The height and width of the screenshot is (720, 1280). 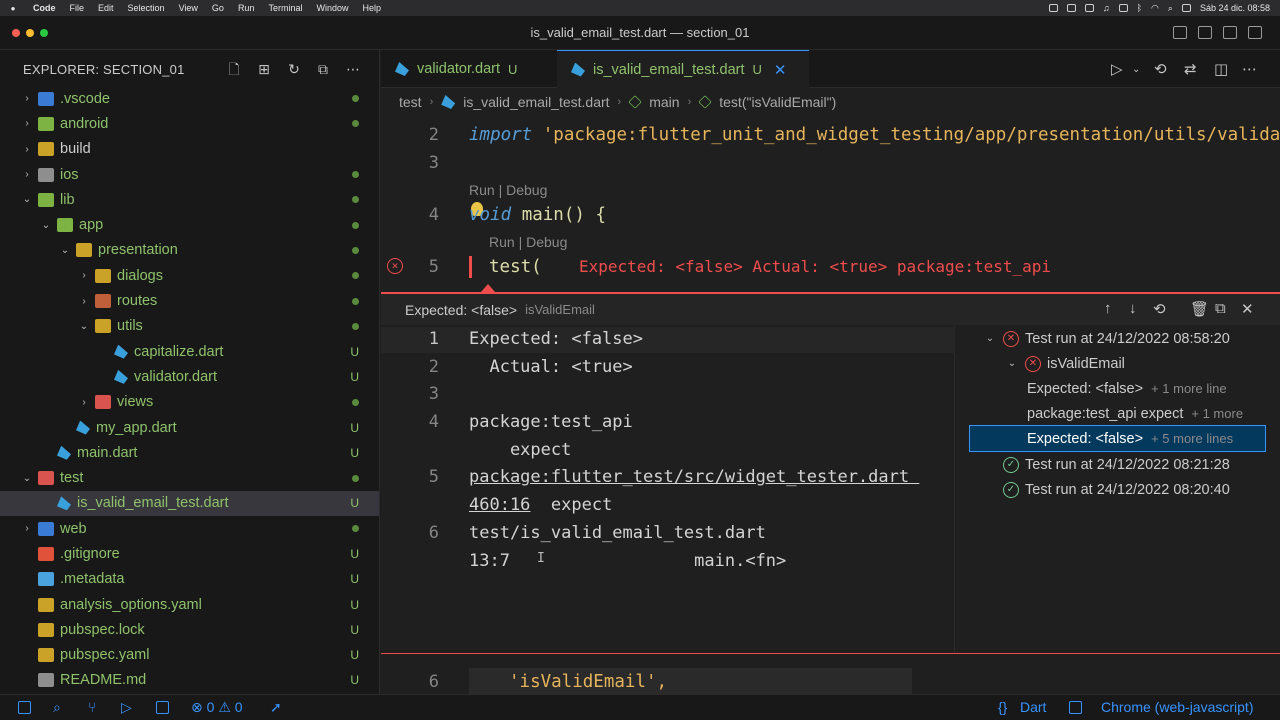 What do you see at coordinates (1106, 8) in the screenshot?
I see `headphones-icon: ♫` at bounding box center [1106, 8].